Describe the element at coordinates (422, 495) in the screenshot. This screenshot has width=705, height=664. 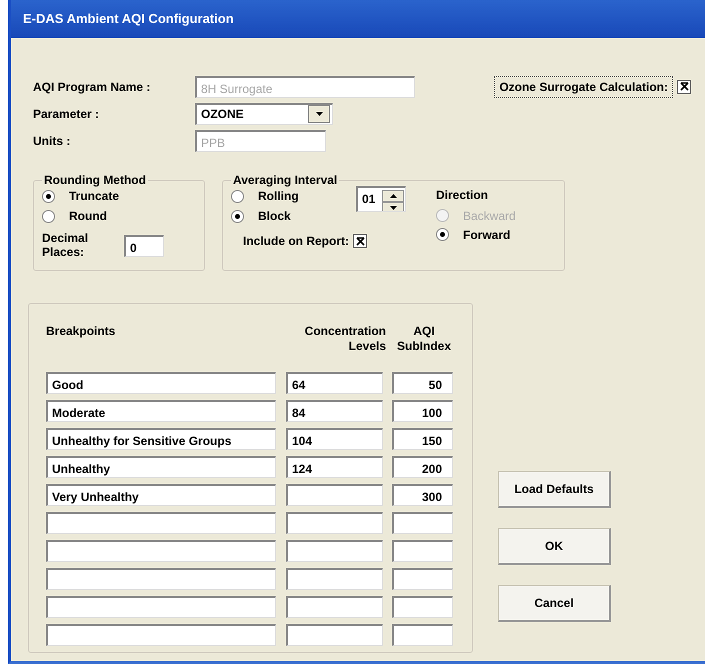
I see `table-field: 300` at that location.